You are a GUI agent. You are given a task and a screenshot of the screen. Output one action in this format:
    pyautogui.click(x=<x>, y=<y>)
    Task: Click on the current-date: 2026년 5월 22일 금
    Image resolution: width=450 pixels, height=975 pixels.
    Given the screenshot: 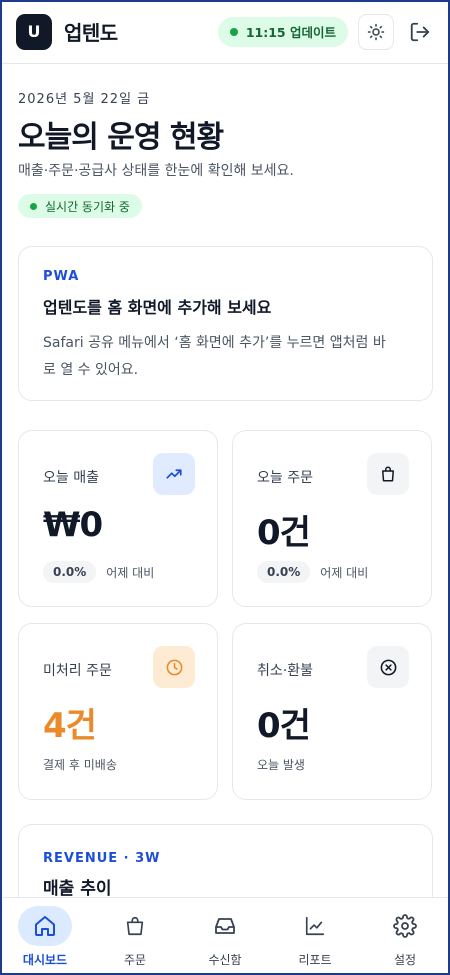 What is the action you would take?
    pyautogui.click(x=84, y=99)
    